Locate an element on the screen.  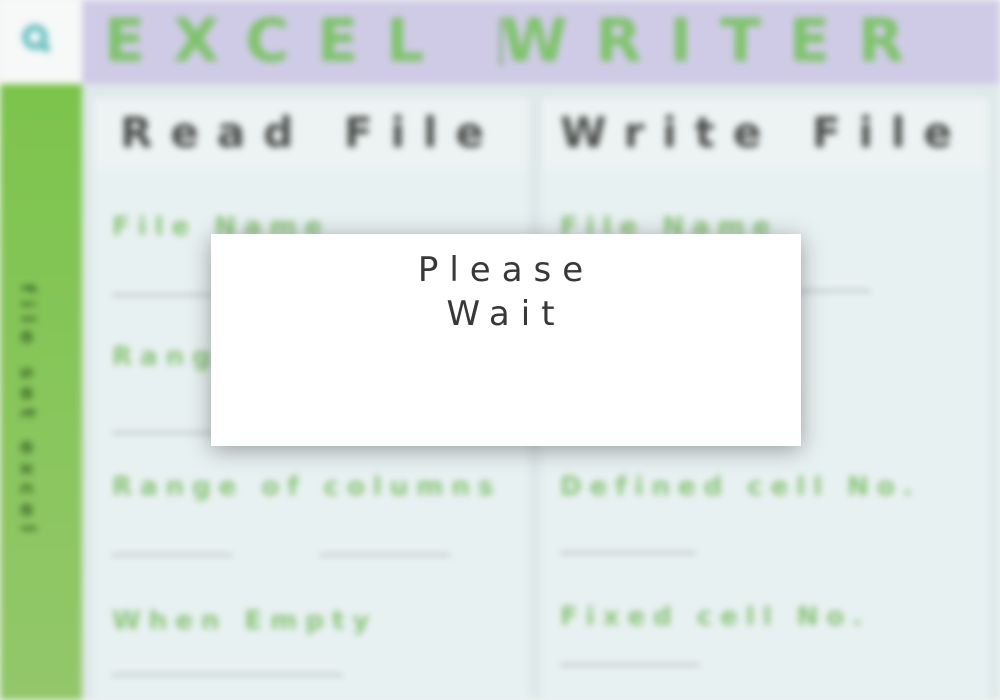
app-header: EXCEL WRITER is located at coordinates (541, 42).